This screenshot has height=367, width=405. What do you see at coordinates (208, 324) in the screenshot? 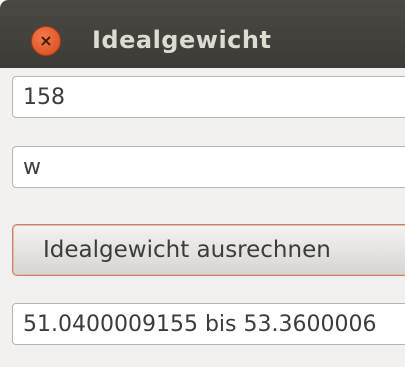
I see `result-field: 51.0400009155 bis 53.3600006` at bounding box center [208, 324].